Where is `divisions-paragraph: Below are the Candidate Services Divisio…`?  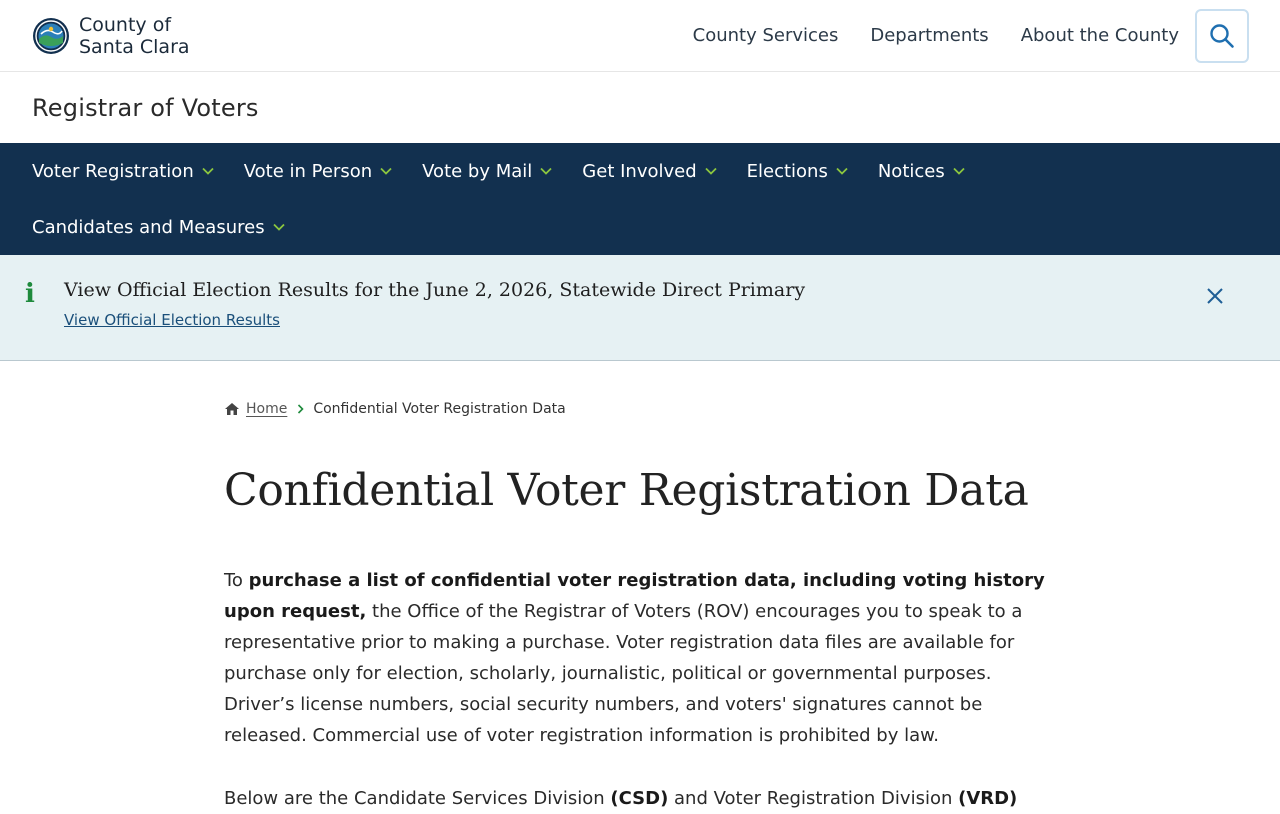
divisions-paragraph: Below are the Candidate Services Divisio… is located at coordinates (644, 798).